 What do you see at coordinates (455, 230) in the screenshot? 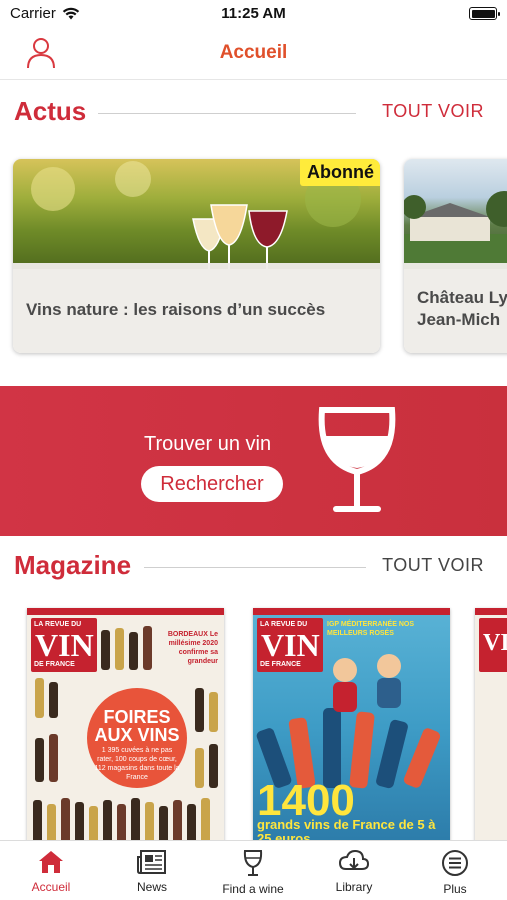
I see `chateau-illustration` at bounding box center [455, 230].